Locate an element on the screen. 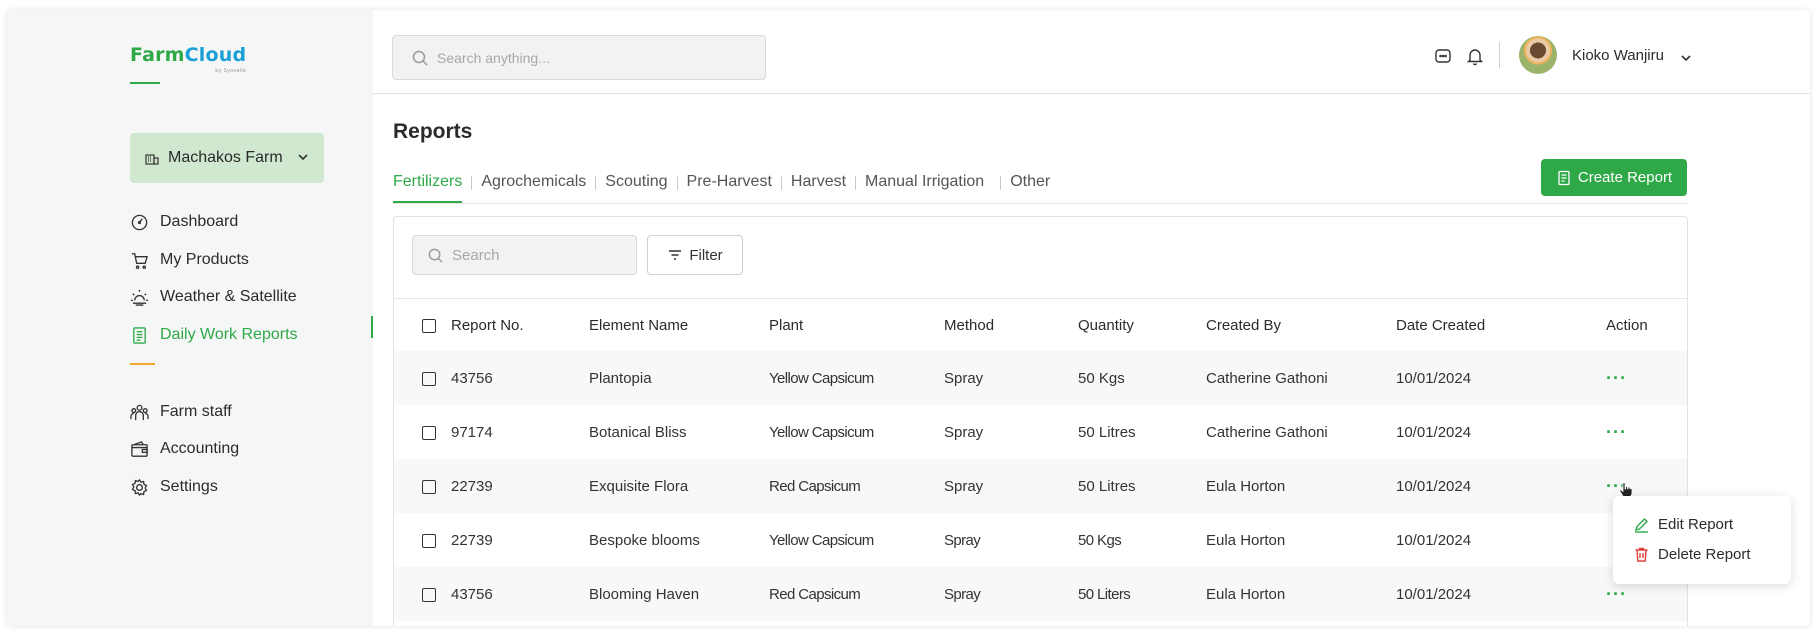 The image size is (1820, 633). column-header-method: Method is located at coordinates (969, 325).